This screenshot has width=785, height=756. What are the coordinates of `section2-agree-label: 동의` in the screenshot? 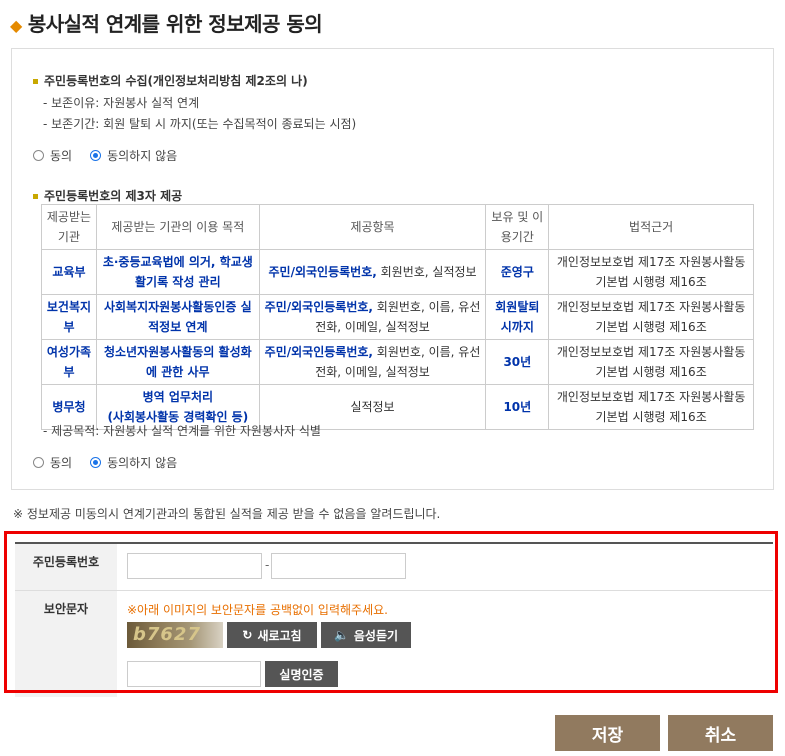 It's located at (61, 463).